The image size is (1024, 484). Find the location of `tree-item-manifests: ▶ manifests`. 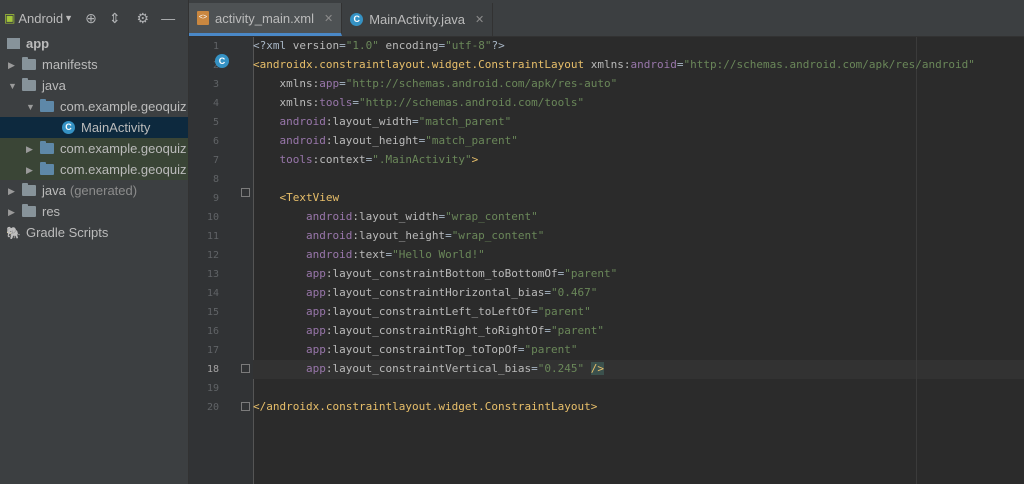

tree-item-manifests: ▶ manifests is located at coordinates (94, 64).